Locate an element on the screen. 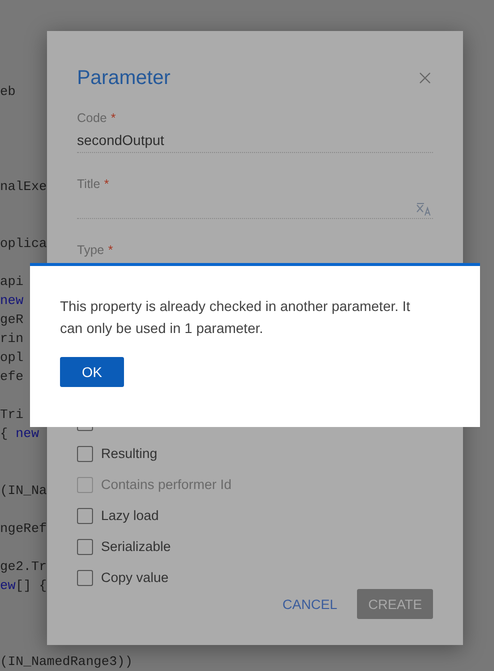  translate-icon is located at coordinates (424, 209).